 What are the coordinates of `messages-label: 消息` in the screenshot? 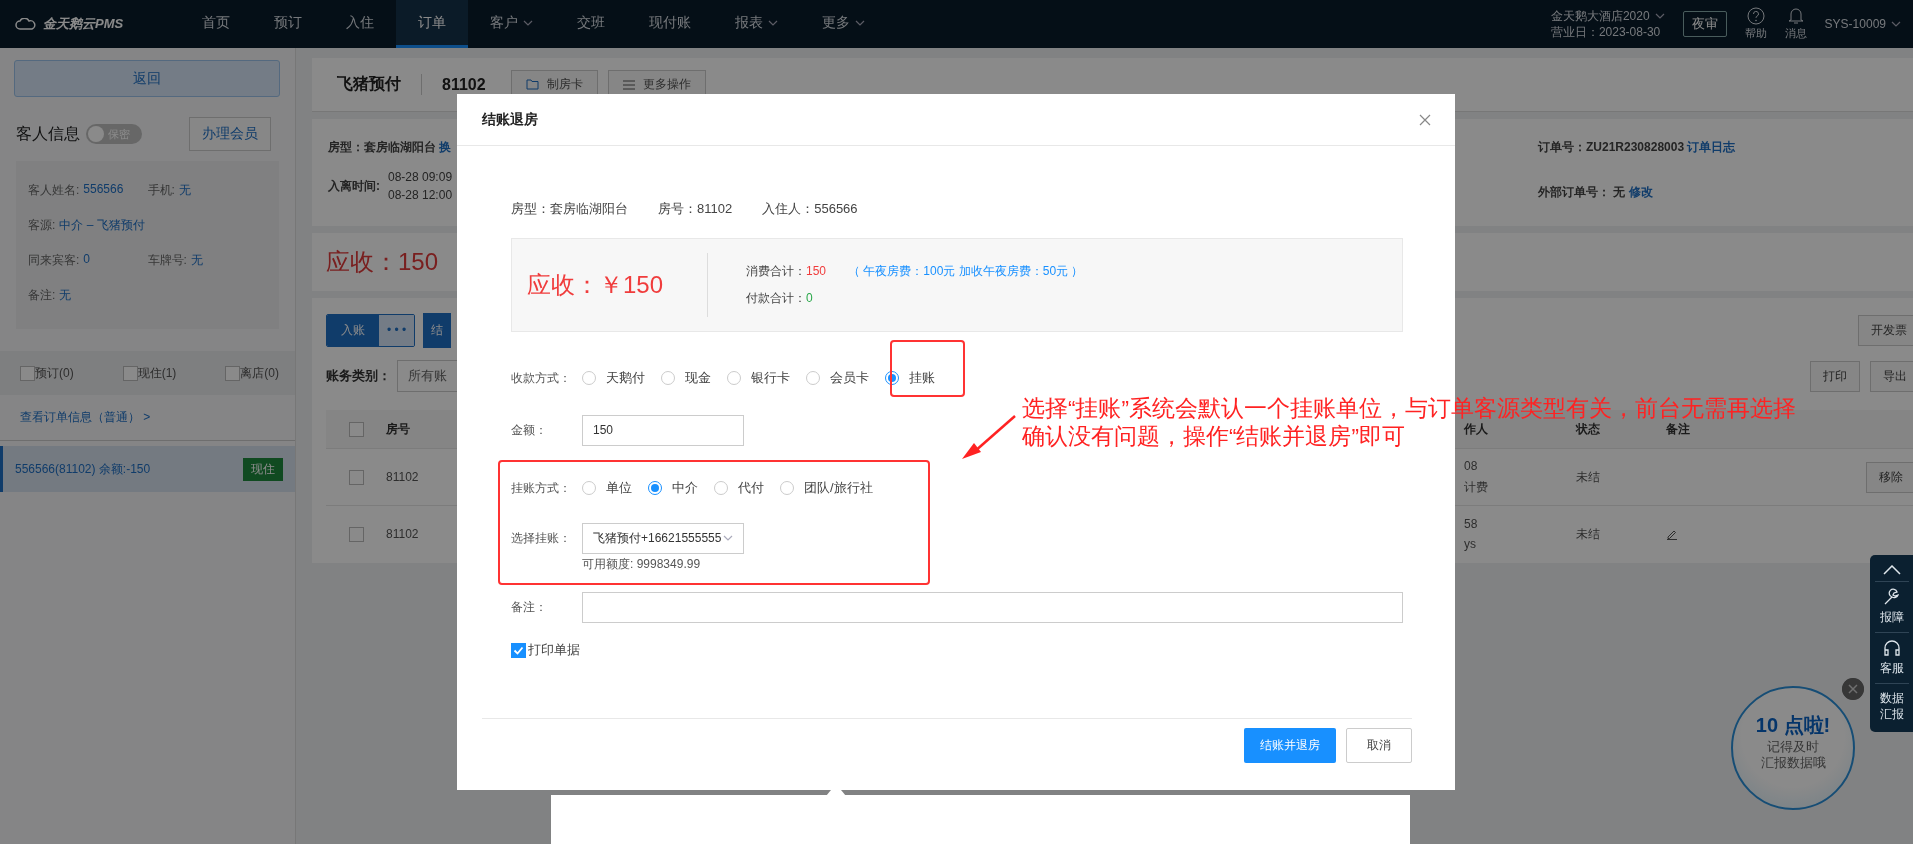 It's located at (1795, 33).